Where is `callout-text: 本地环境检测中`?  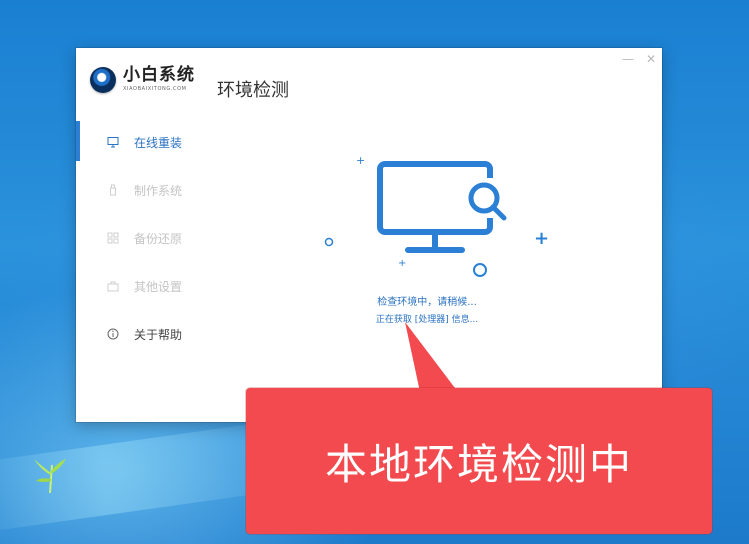 callout-text: 本地环境检测中 is located at coordinates (478, 464).